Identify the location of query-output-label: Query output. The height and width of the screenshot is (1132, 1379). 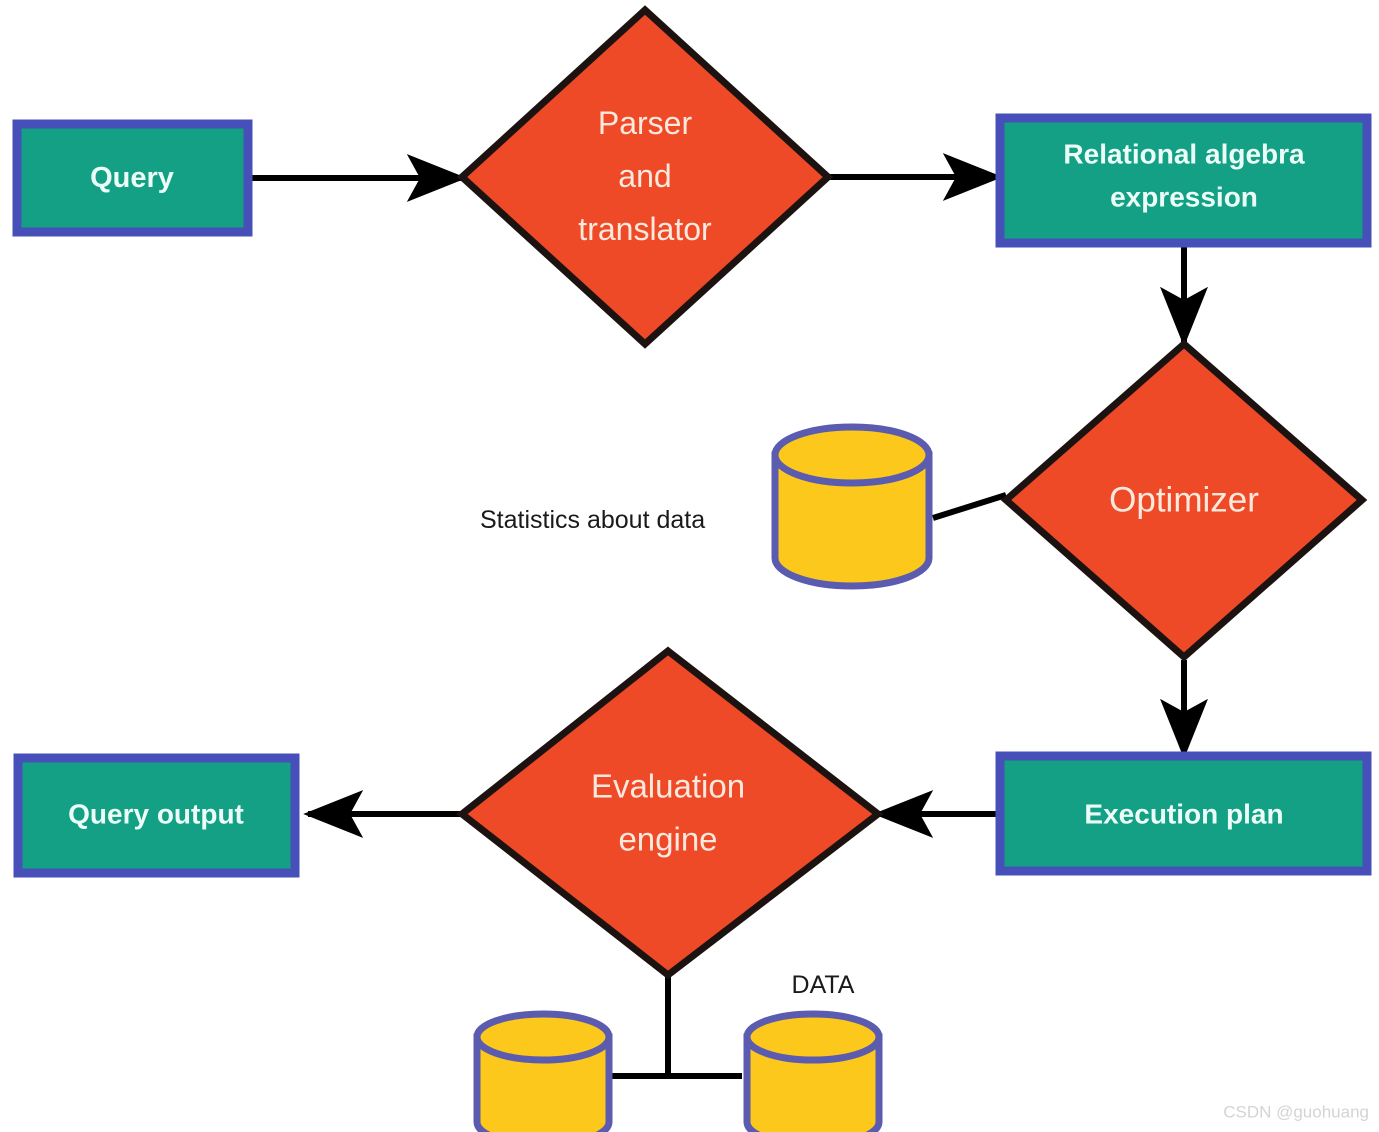
(156, 814).